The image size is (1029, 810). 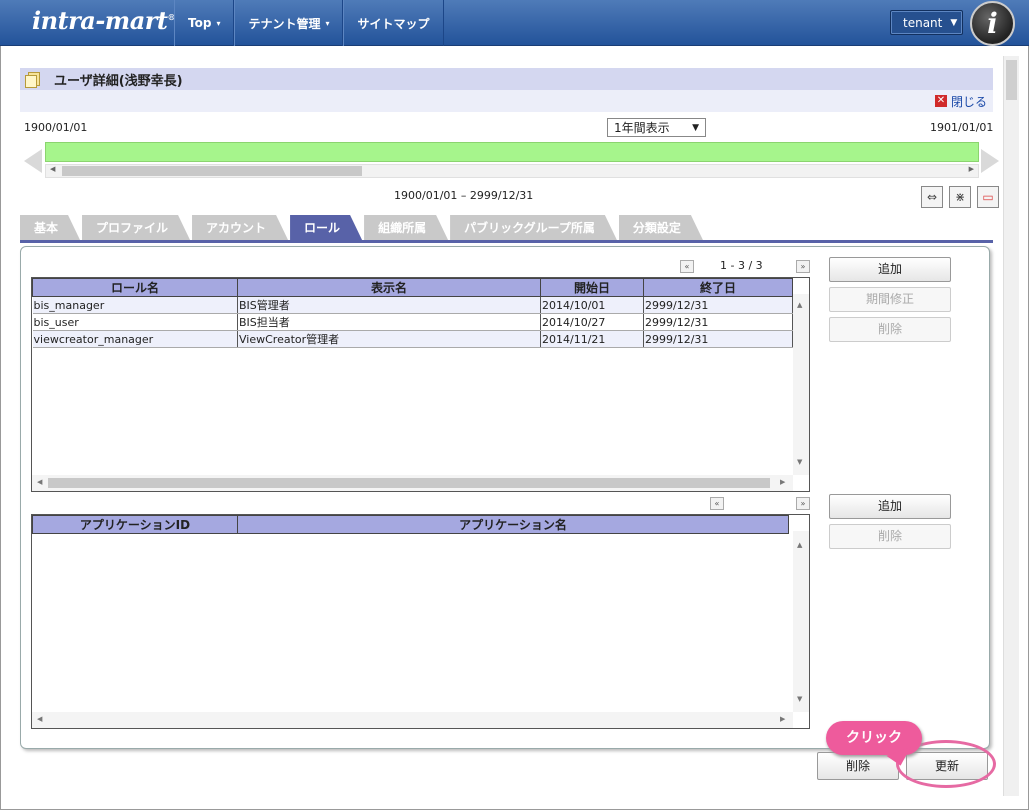 I want to click on tab-organization: 組織所属, so click(x=406, y=227).